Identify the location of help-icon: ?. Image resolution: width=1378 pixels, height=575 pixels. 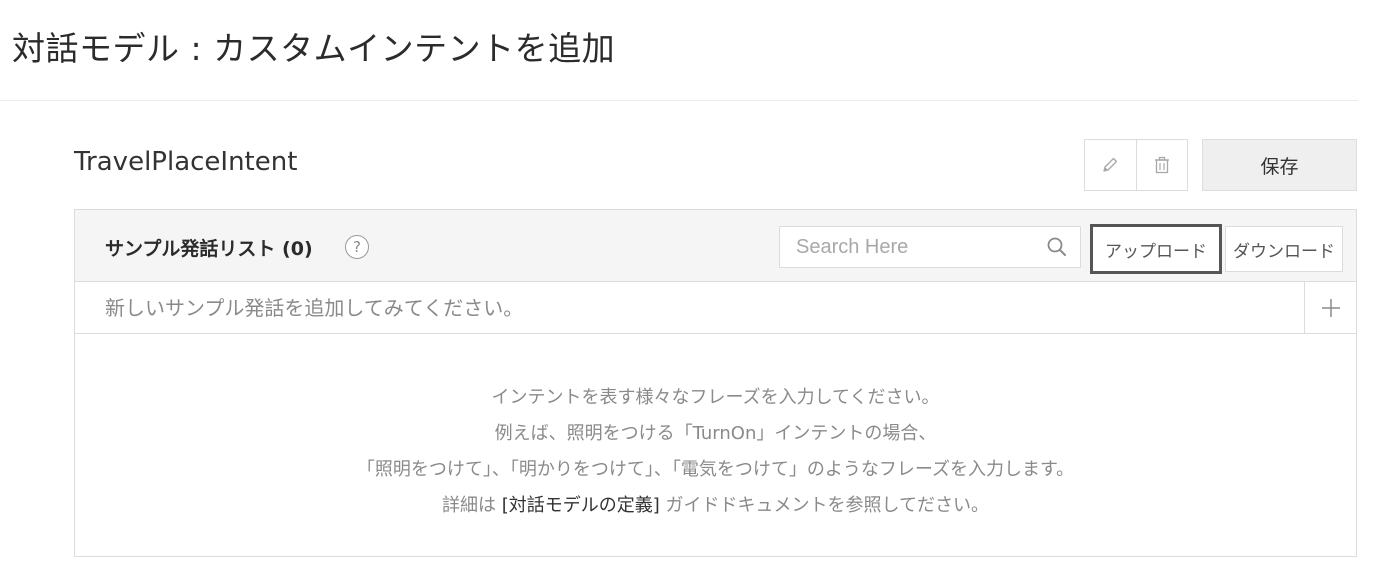
(357, 247).